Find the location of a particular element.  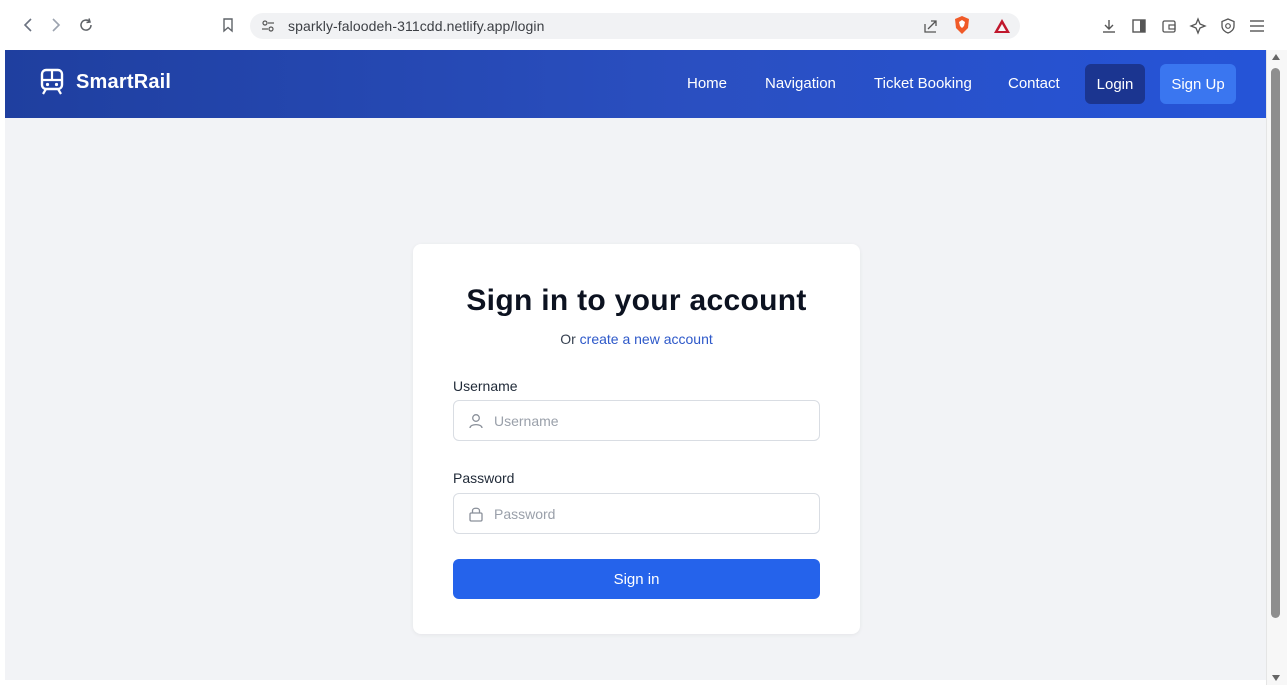

signup-button: Sign Up is located at coordinates (1198, 84).